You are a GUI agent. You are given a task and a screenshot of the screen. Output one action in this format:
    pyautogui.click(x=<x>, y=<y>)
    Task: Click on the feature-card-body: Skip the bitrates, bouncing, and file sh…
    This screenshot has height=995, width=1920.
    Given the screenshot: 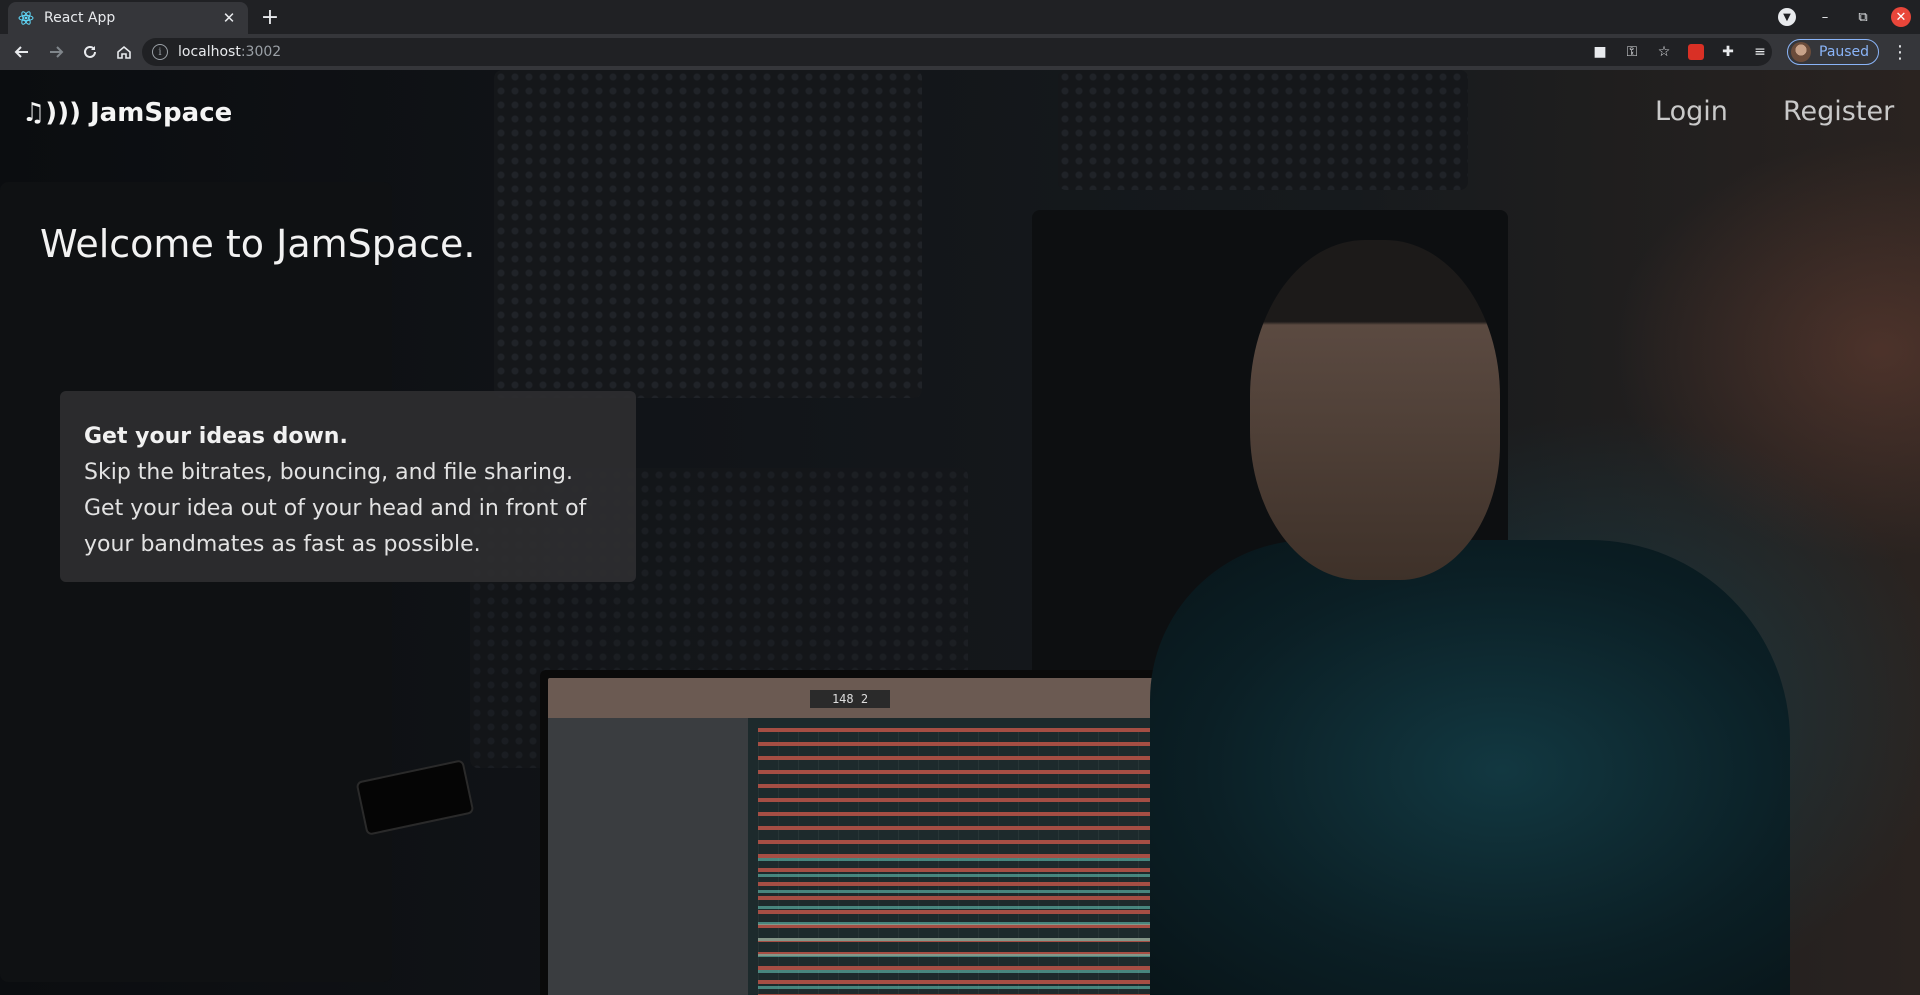 What is the action you would take?
    pyautogui.click(x=335, y=508)
    